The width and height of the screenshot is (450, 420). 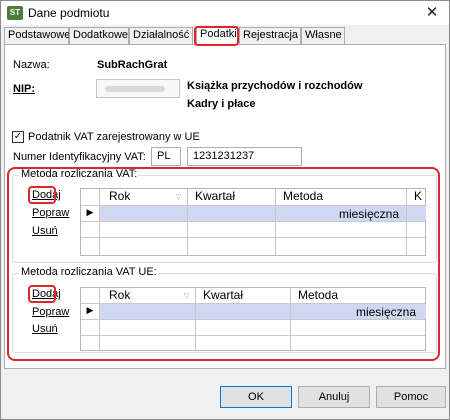 I want to click on column-header-k: K, so click(x=415, y=197).